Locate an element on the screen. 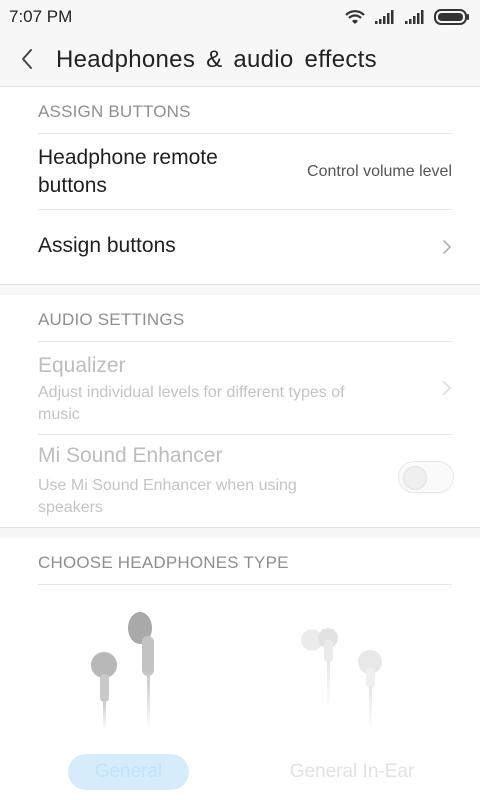  row-title-line2: buttons is located at coordinates (72, 185).